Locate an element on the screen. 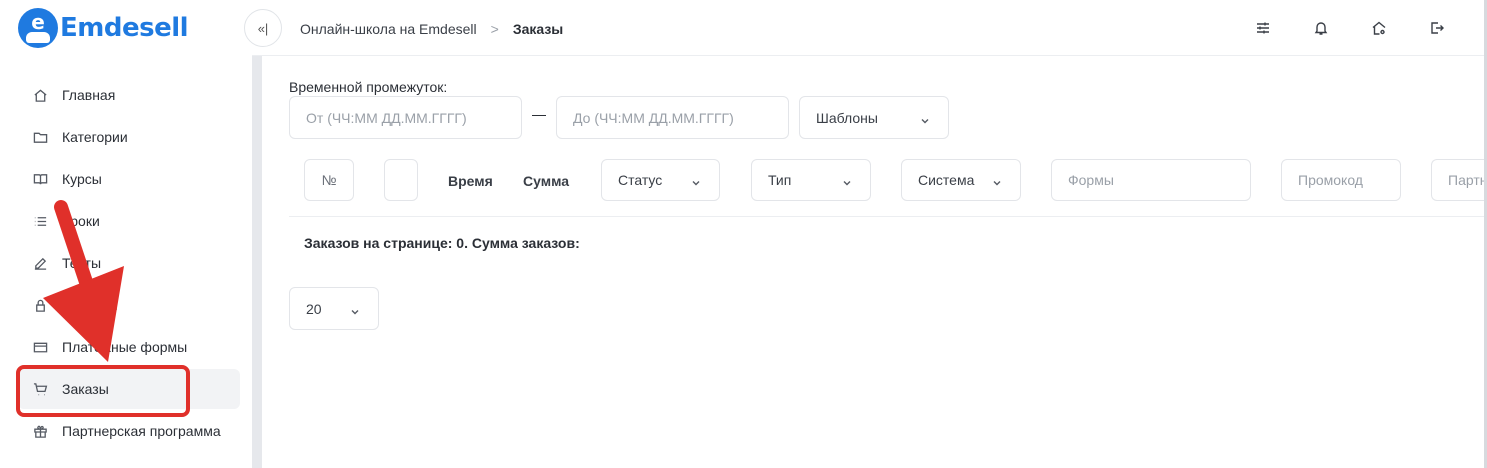 The width and height of the screenshot is (1487, 468). promo-field is located at coordinates (1341, 180).